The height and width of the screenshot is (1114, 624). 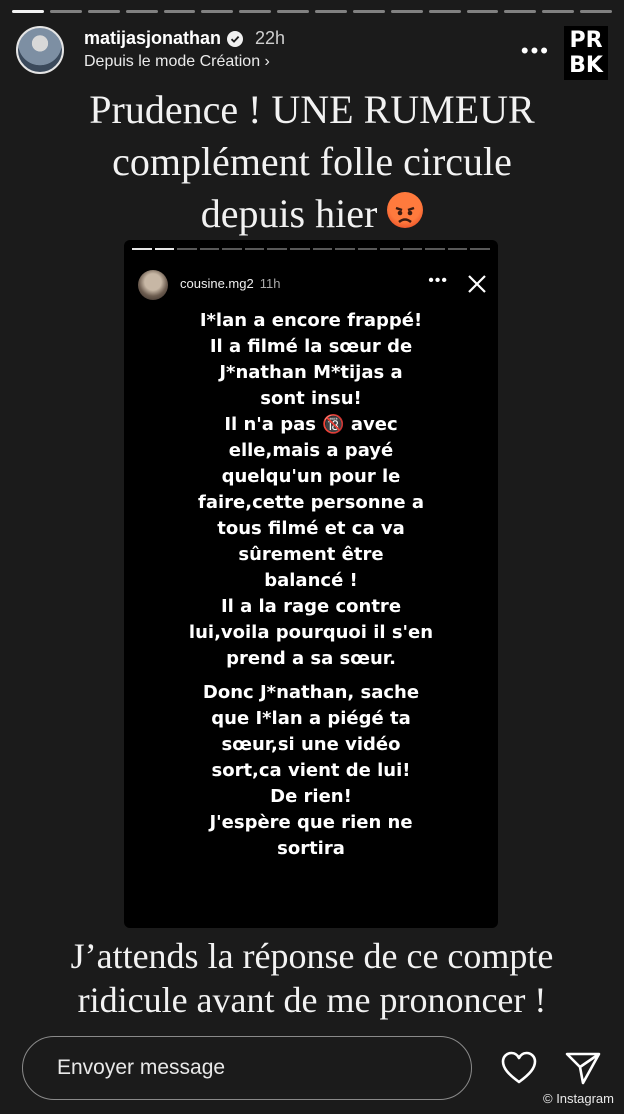 What do you see at coordinates (217, 283) in the screenshot?
I see `embedded-username: cousine.mg2` at bounding box center [217, 283].